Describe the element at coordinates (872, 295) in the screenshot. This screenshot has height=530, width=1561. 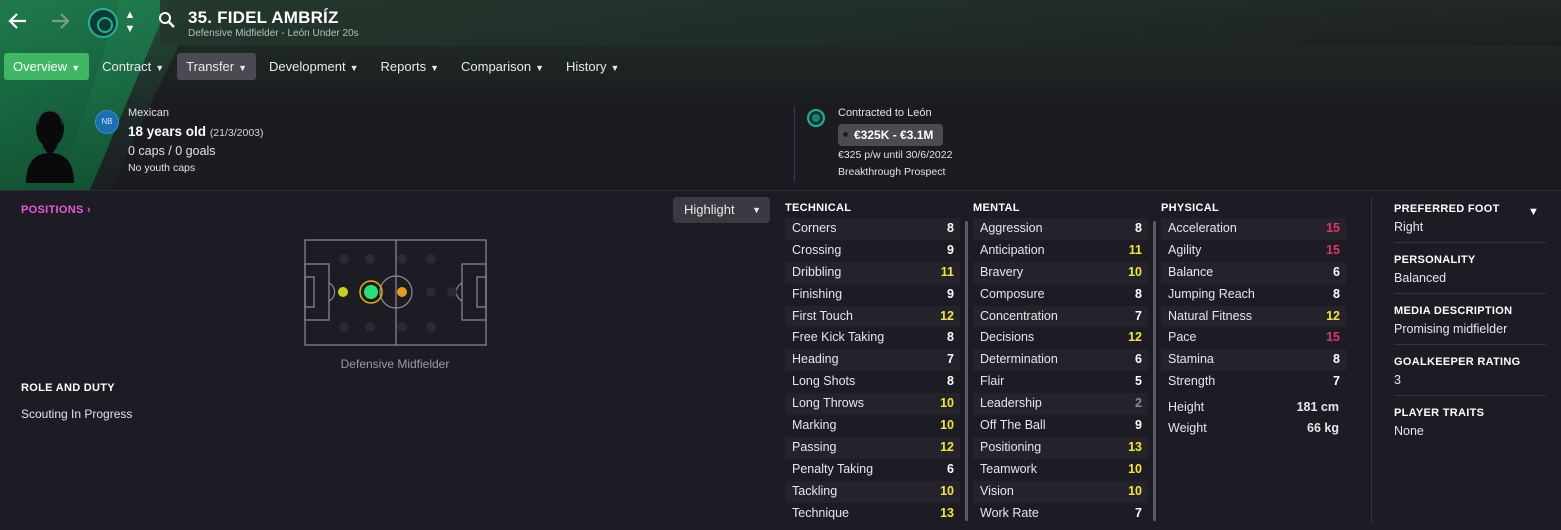
I see `attribute-row: Finishing 9` at that location.